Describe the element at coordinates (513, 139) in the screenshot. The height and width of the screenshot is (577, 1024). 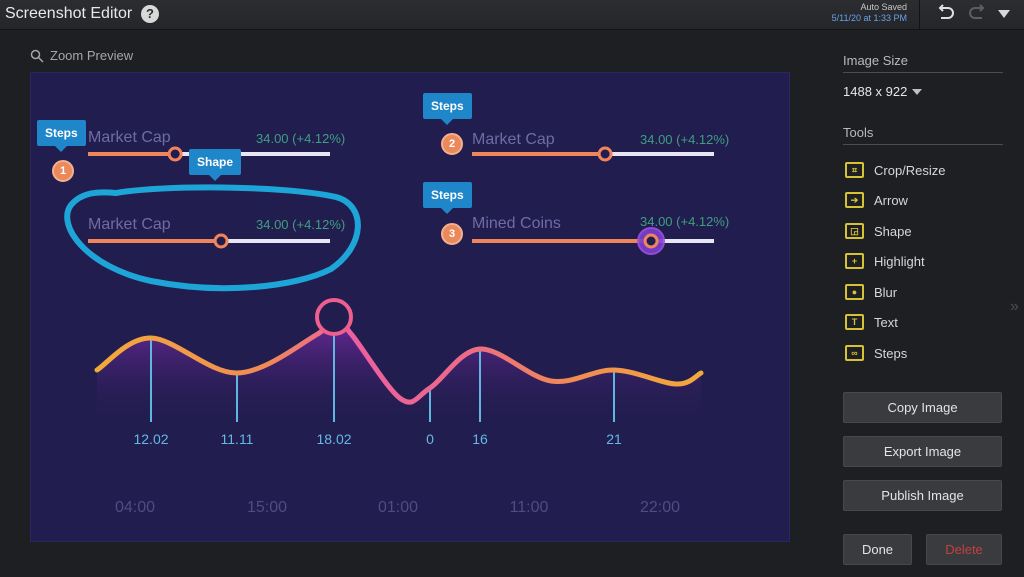
I see `slider-label-3: Market Cap` at that location.